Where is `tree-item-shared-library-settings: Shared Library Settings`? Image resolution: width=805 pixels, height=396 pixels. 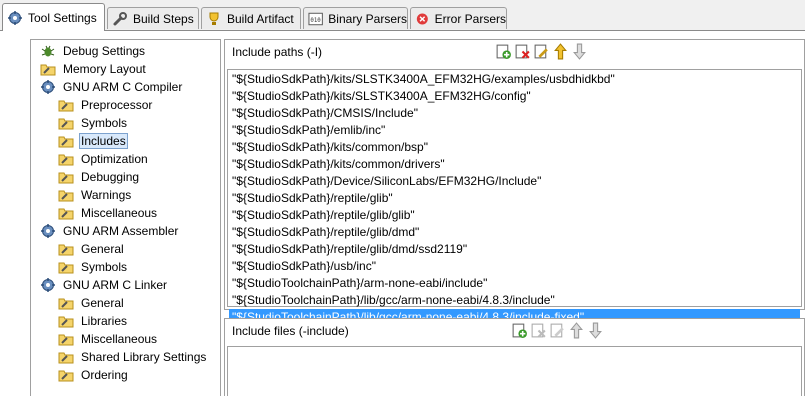 tree-item-shared-library-settings: Shared Library Settings is located at coordinates (133, 357).